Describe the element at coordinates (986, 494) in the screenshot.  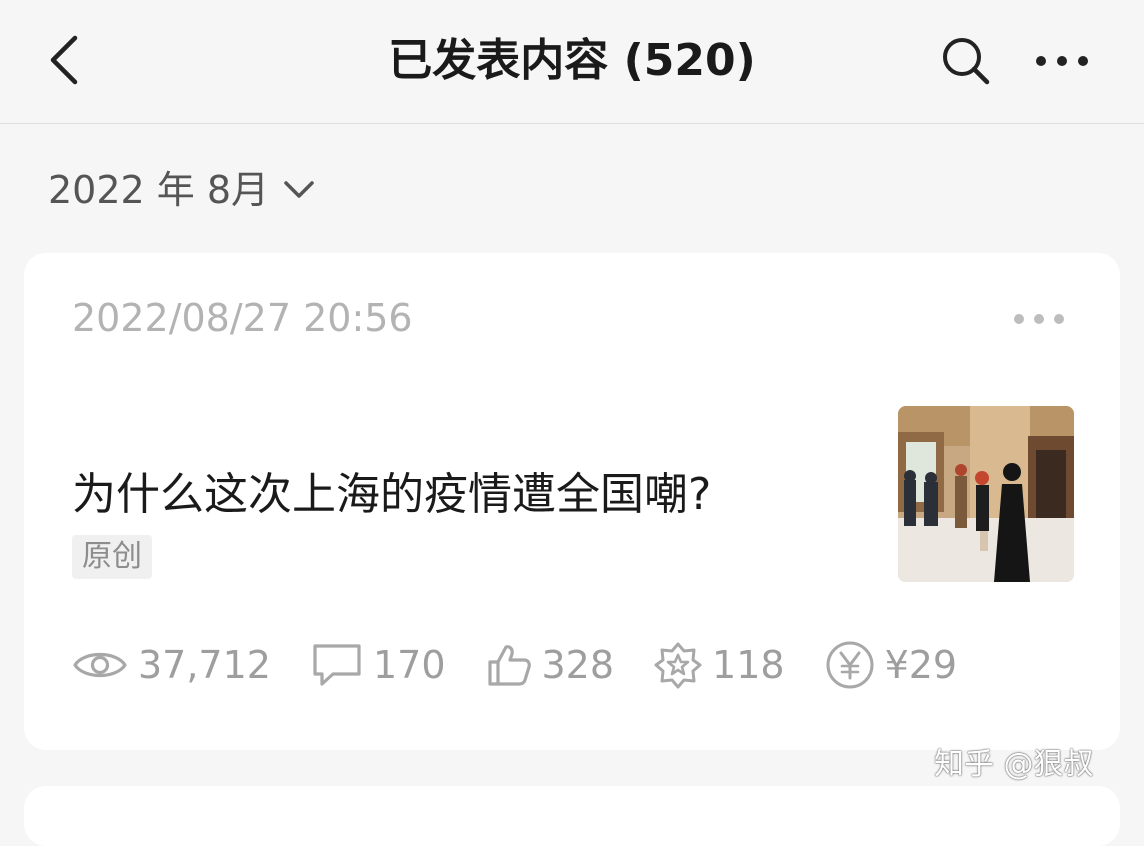
I see `post-thumbnail` at that location.